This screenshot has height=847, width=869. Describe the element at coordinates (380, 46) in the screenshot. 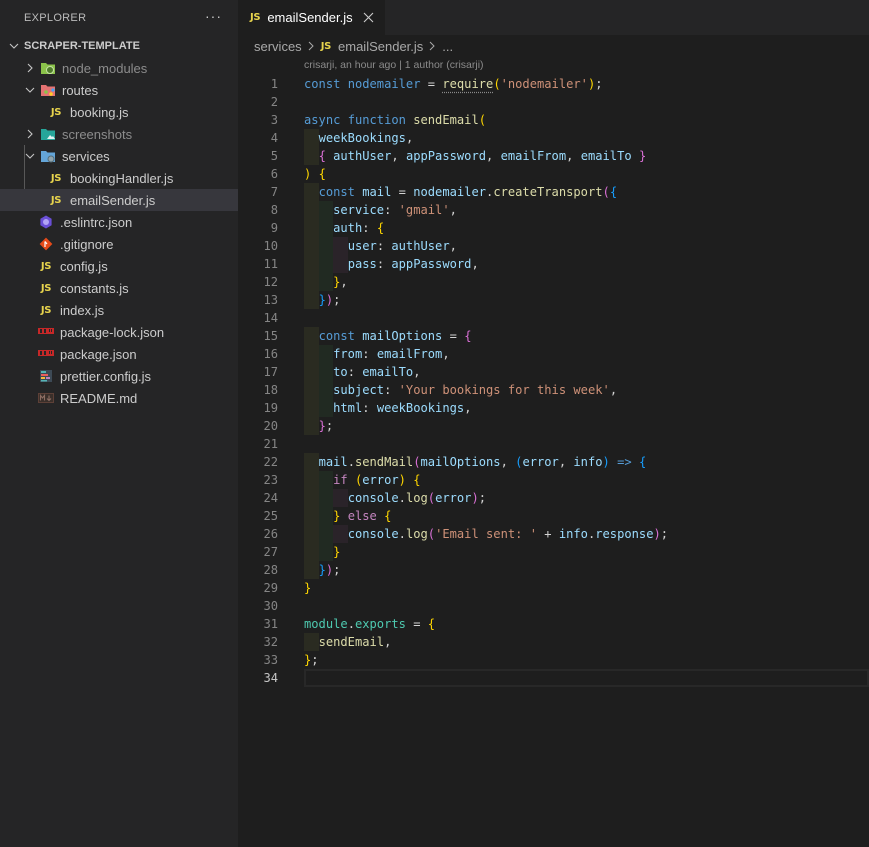

I see `breadcrumb-file: emailSender.js` at that location.